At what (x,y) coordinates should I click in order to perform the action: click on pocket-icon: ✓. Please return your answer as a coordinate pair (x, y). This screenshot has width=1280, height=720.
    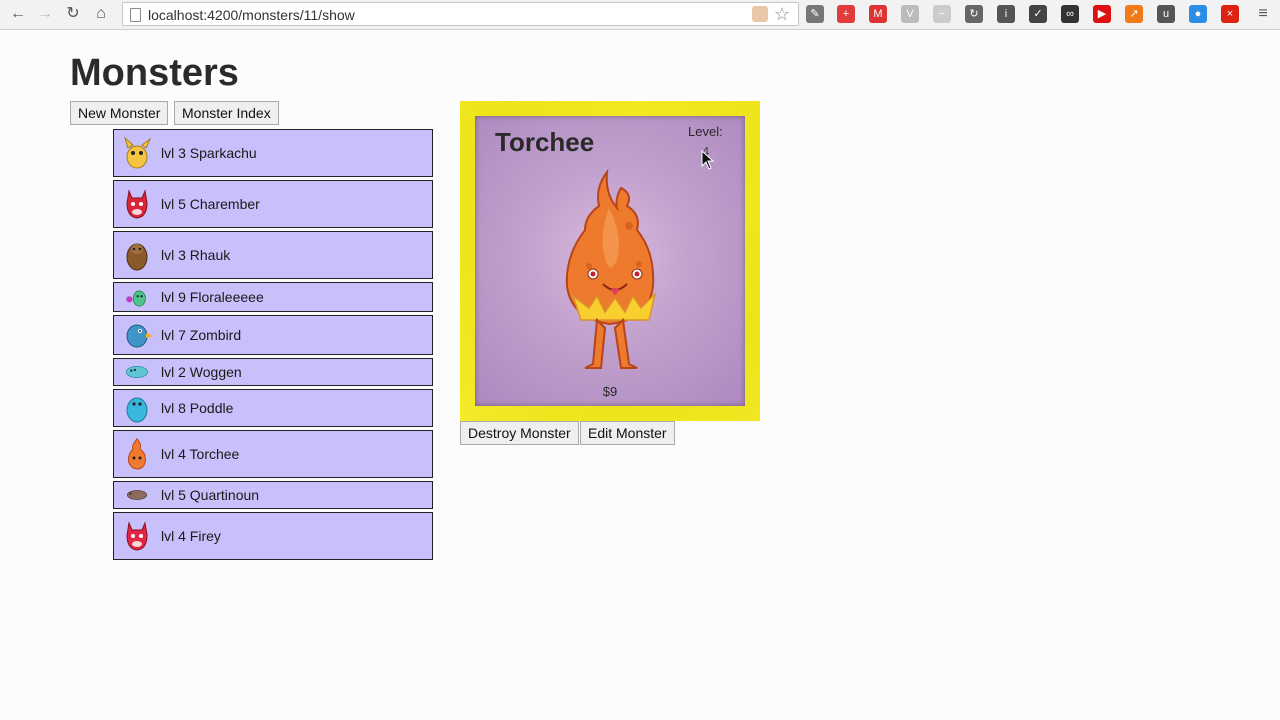
    Looking at the image, I should click on (1038, 14).